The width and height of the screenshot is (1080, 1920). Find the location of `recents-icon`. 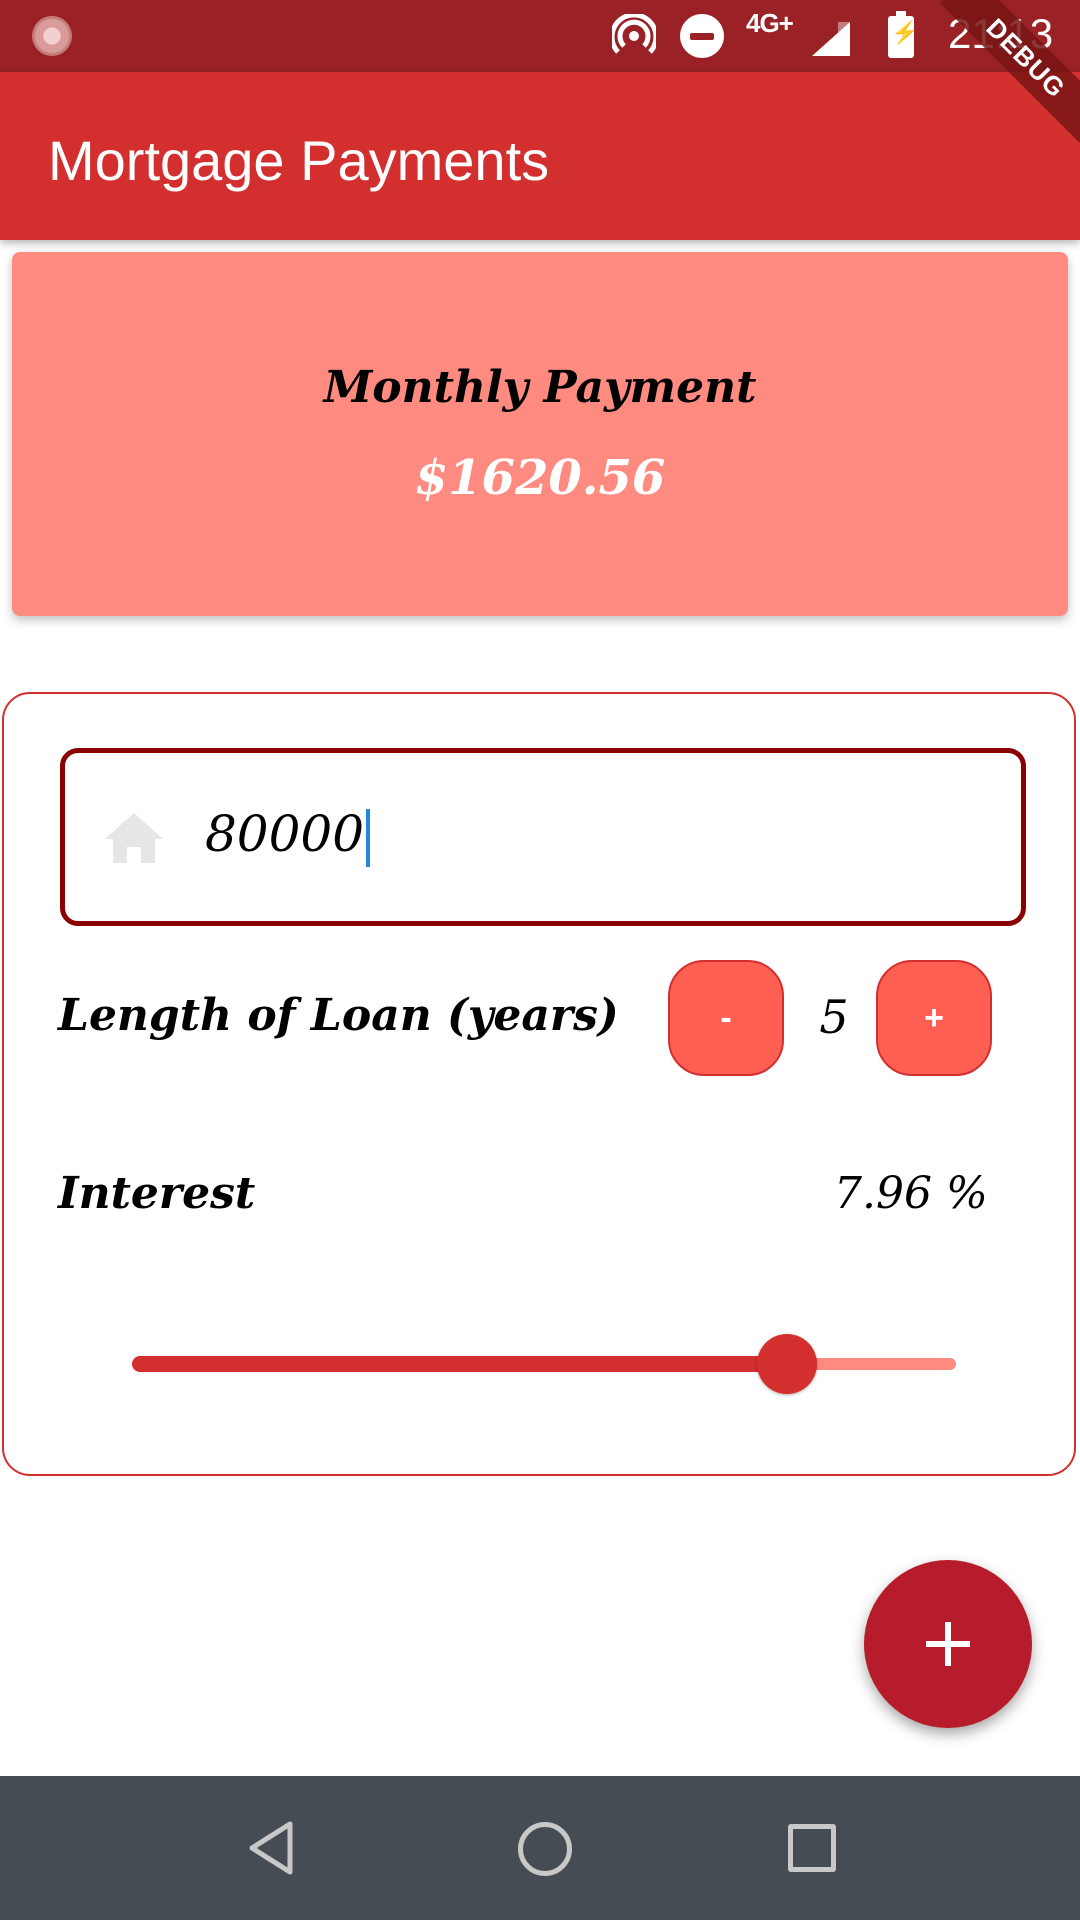

recents-icon is located at coordinates (812, 1848).